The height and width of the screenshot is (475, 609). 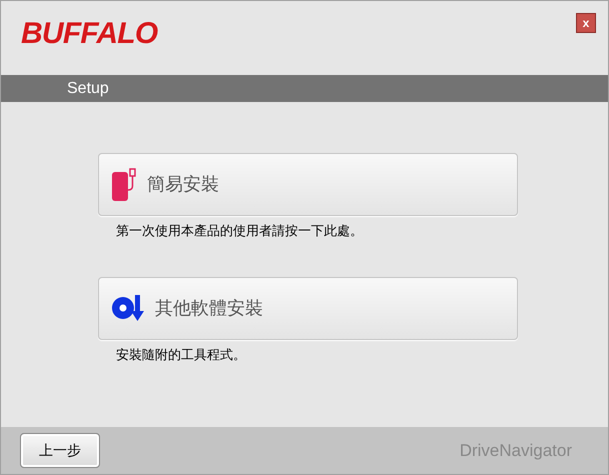 What do you see at coordinates (128, 308) in the screenshot?
I see `disc-download-icon` at bounding box center [128, 308].